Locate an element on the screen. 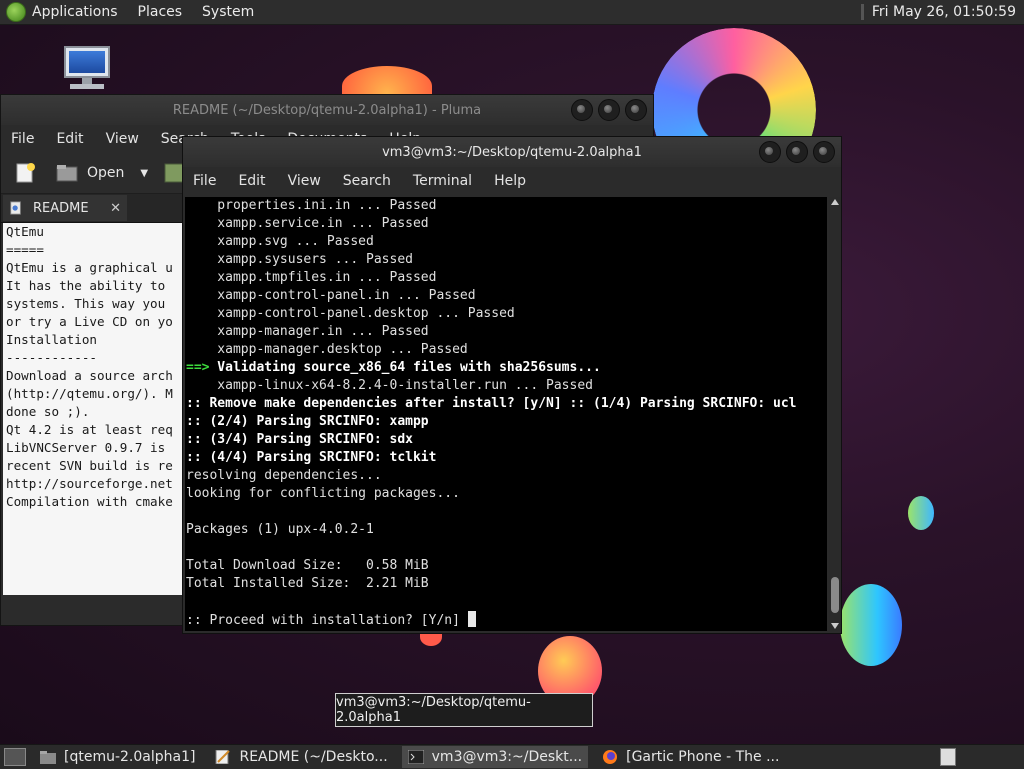 This screenshot has height=769, width=1024. editor-line: Download a source arch is located at coordinates (89, 375).